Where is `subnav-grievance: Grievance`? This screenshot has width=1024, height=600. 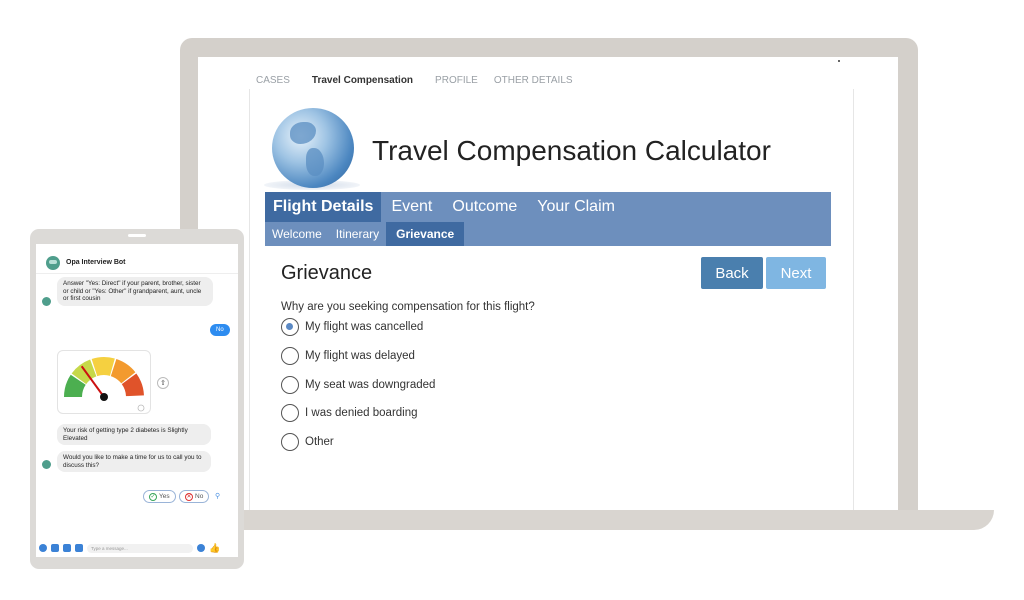 subnav-grievance: Grievance is located at coordinates (425, 234).